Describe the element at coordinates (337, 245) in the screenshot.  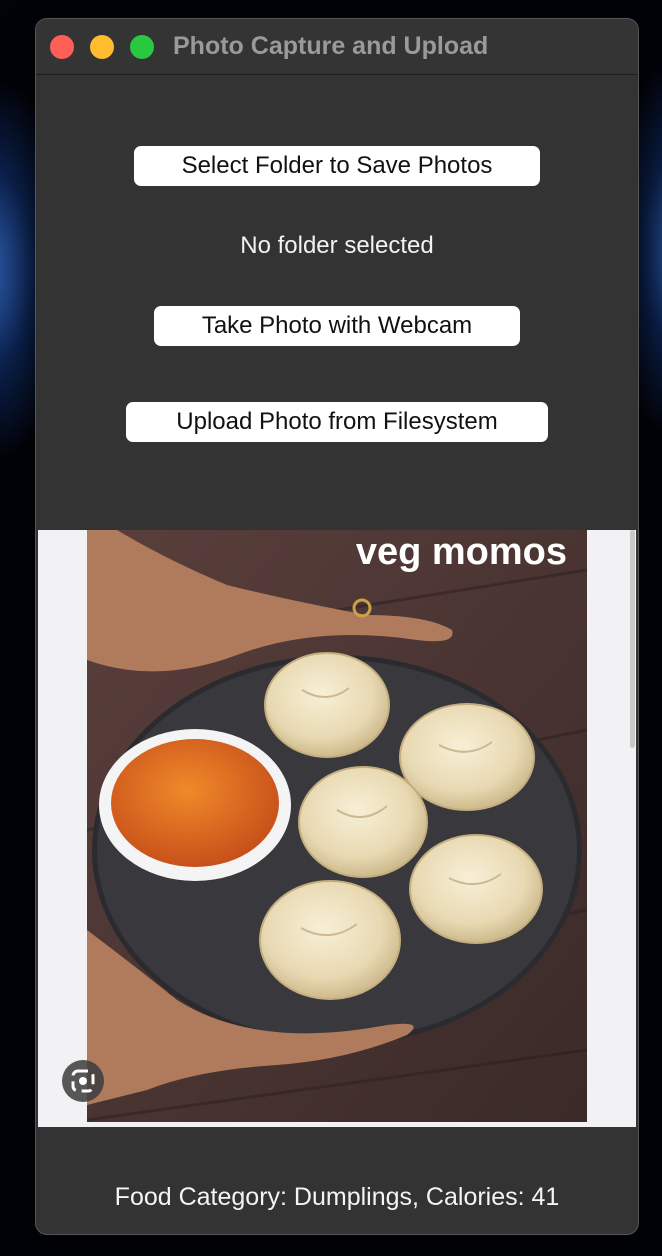
I see `folder-status-label: No folder selected` at that location.